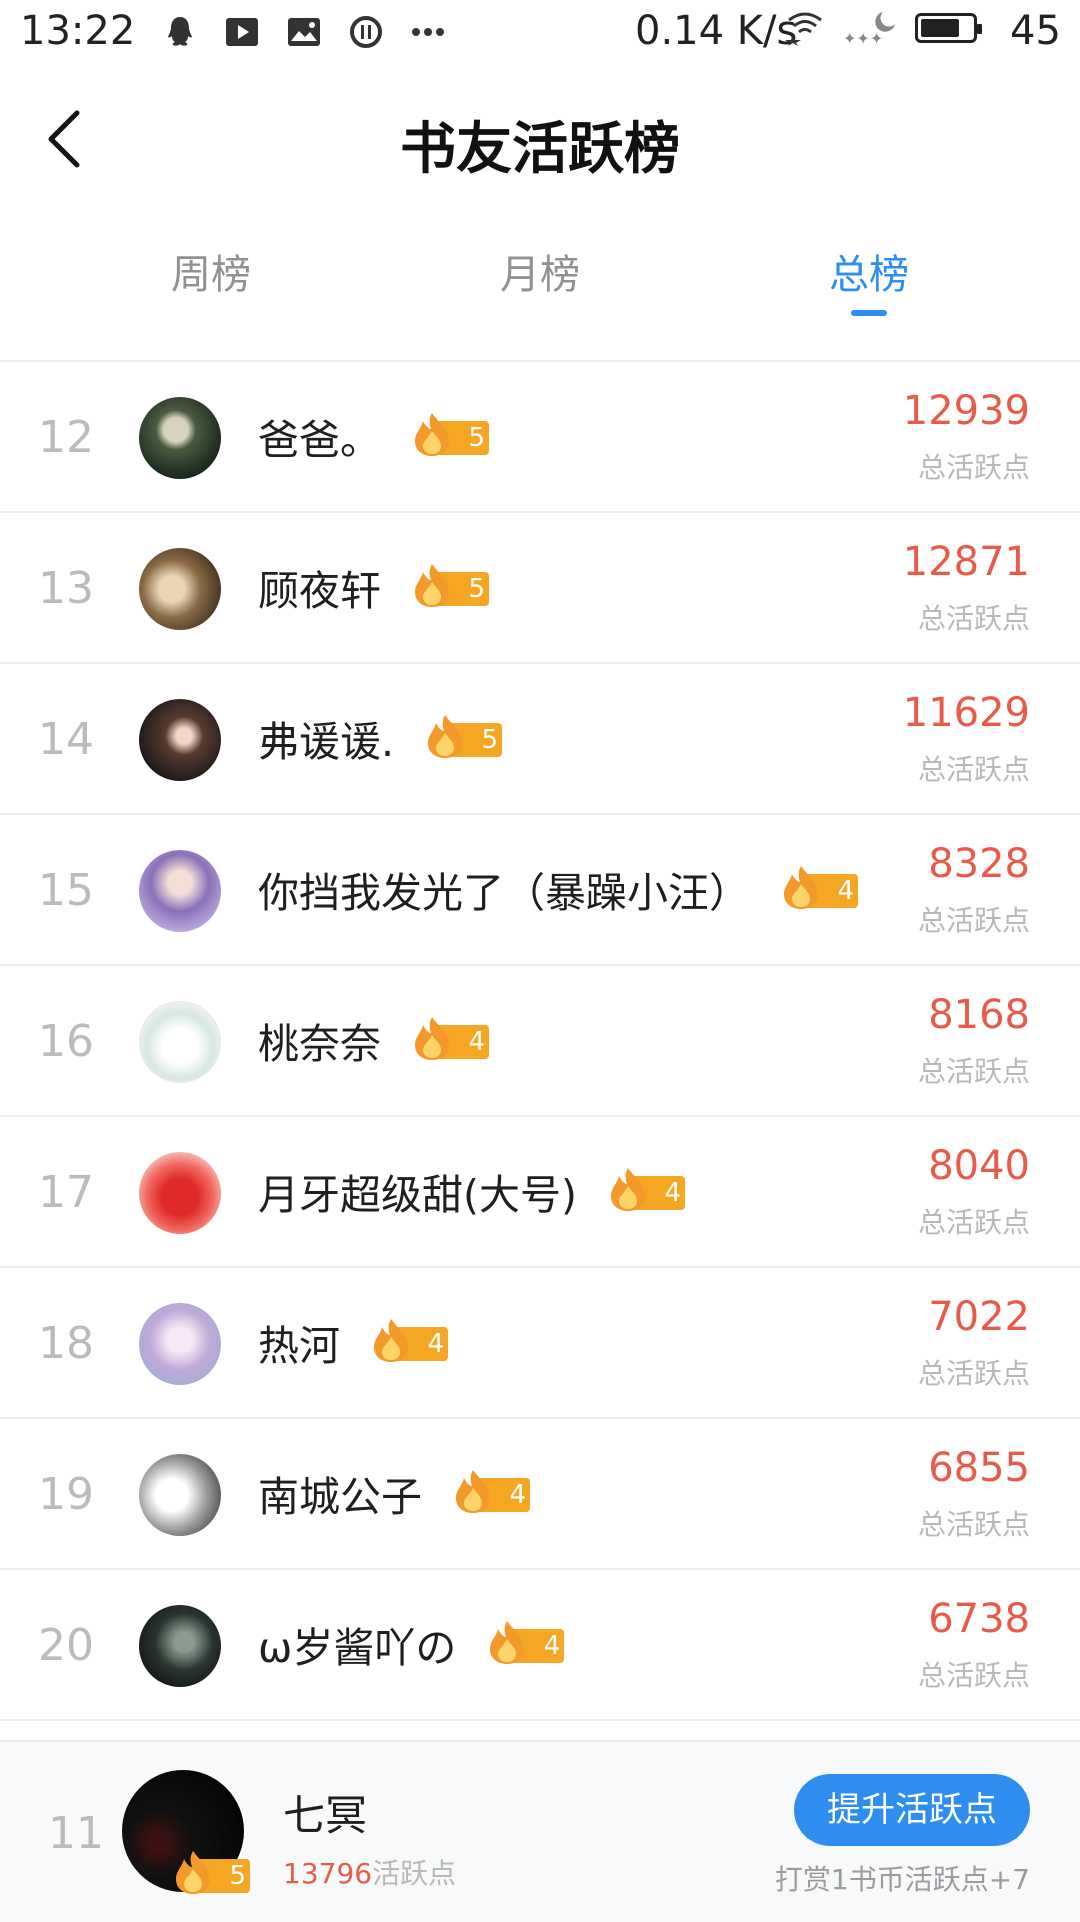 This screenshot has height=1922, width=1080. What do you see at coordinates (66, 890) in the screenshot?
I see `rank-number: 15` at bounding box center [66, 890].